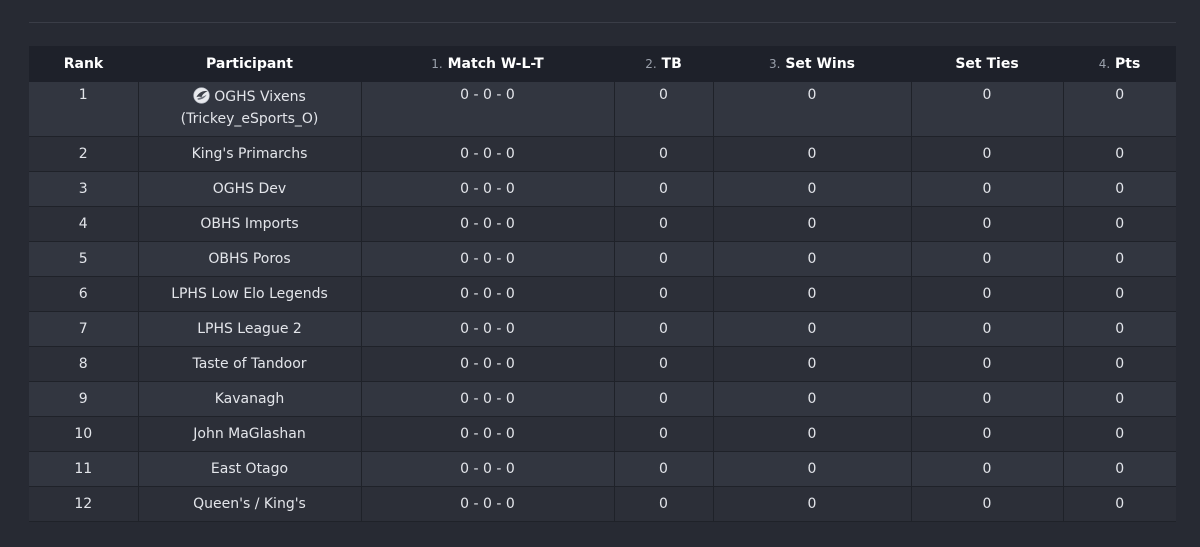 The height and width of the screenshot is (547, 1200). I want to click on table-row: 8 Taste of Tandoor 0 - 0 - 00000, so click(602, 364).